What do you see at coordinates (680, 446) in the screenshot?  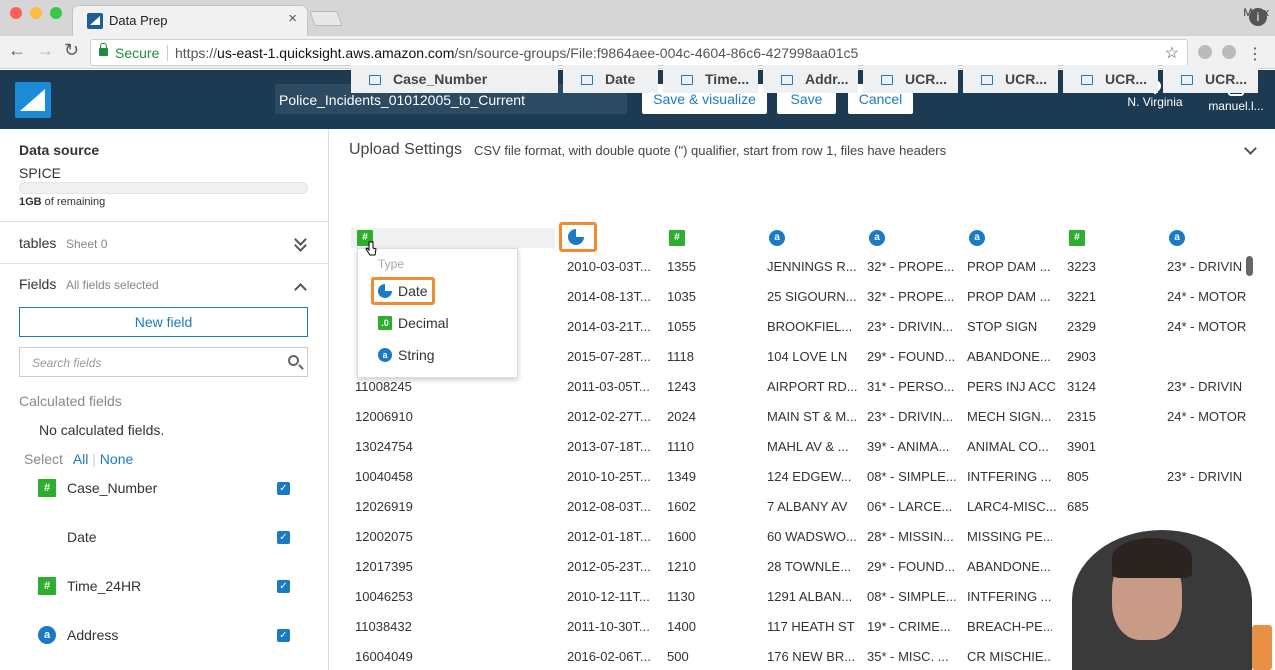 I see `table-cell: 1110` at bounding box center [680, 446].